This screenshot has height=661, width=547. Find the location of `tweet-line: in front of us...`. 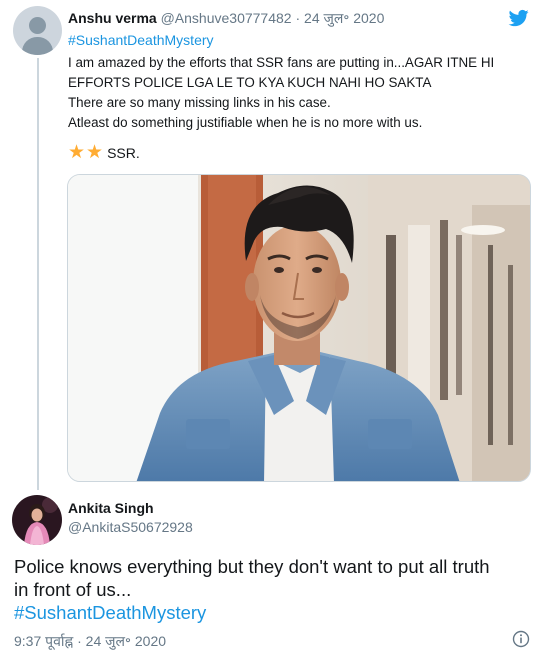

tweet-line: in front of us... is located at coordinates (73, 589).